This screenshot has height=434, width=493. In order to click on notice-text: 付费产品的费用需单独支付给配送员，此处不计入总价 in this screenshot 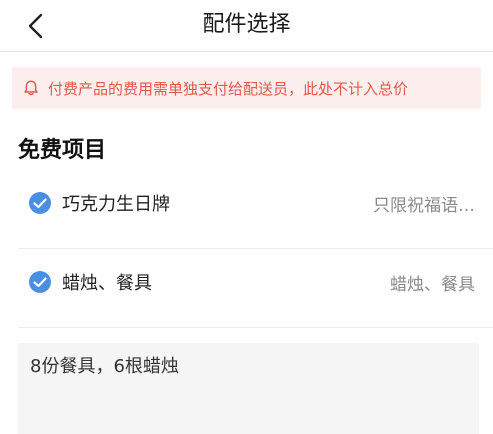, I will do `click(228, 88)`.